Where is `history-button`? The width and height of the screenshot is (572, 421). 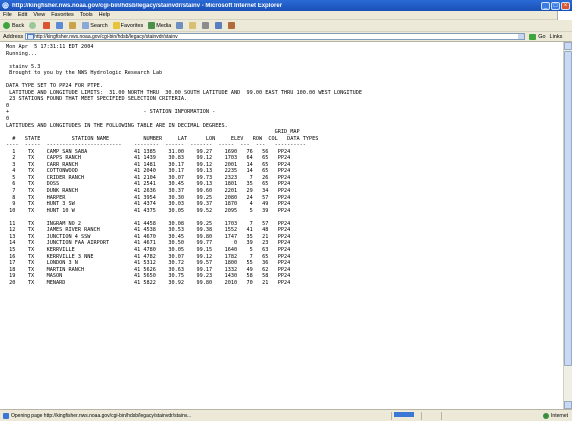 history-button is located at coordinates (180, 25).